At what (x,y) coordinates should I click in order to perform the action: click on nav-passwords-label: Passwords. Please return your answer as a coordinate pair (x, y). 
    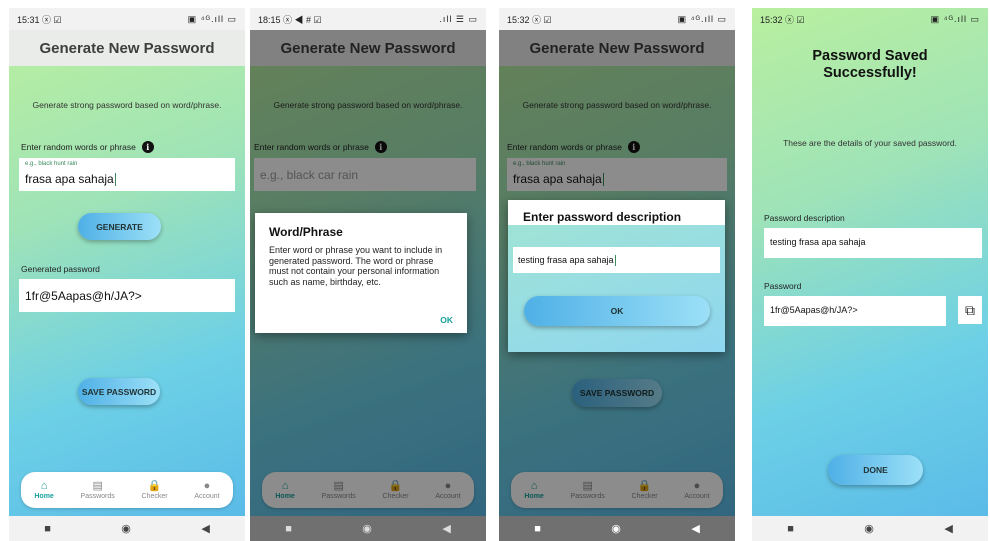
    Looking at the image, I should click on (97, 496).